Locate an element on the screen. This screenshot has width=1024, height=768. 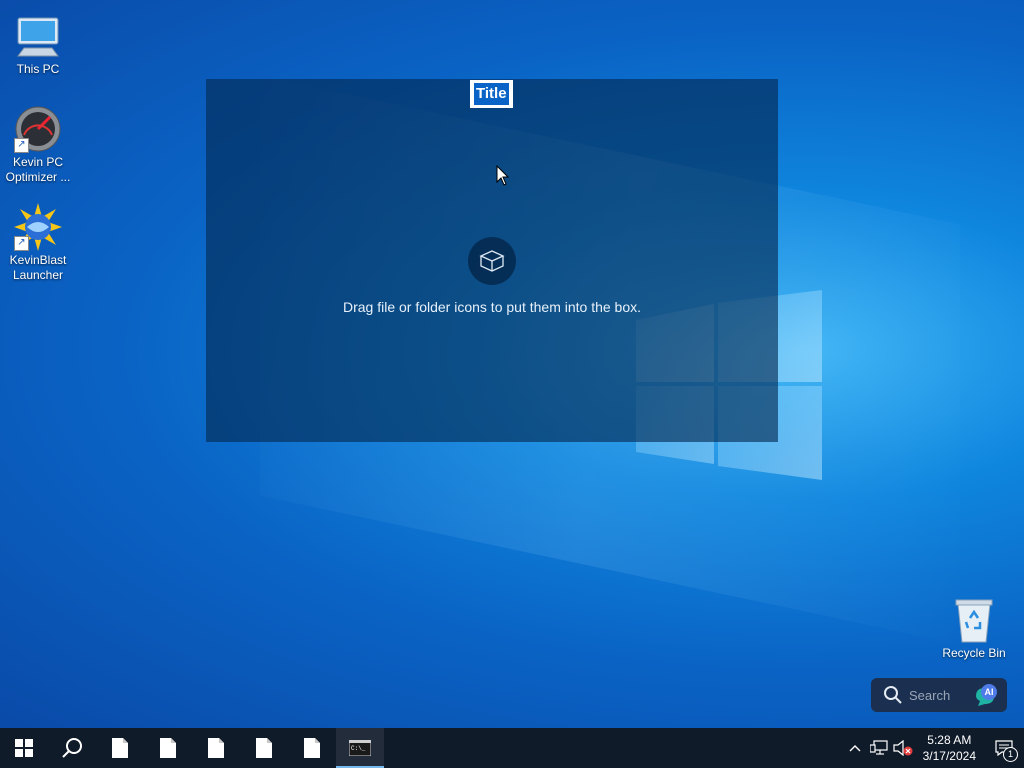
ai-chat-icon: AI is located at coordinates (986, 695).